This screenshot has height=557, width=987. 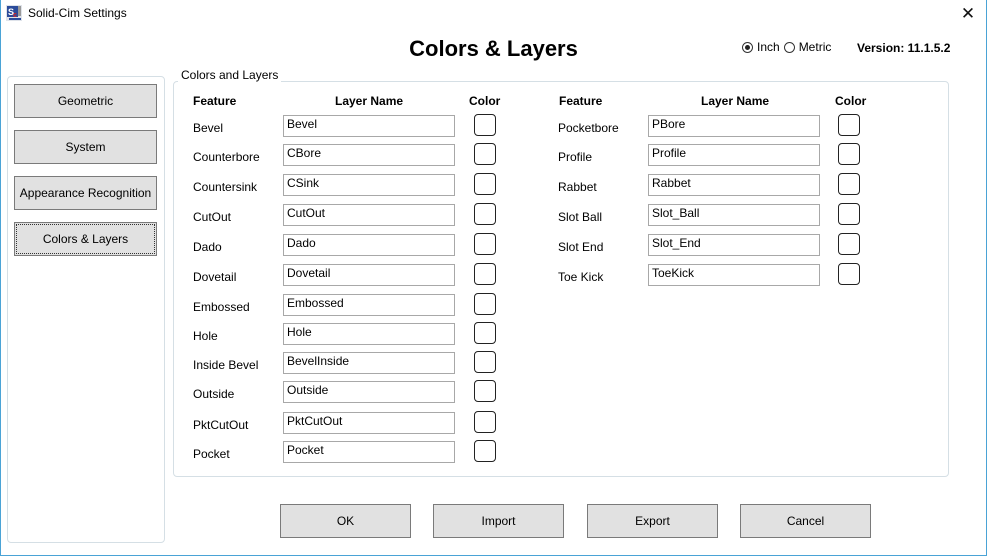 What do you see at coordinates (369, 334) in the screenshot?
I see `layer-name-input: Hole` at bounding box center [369, 334].